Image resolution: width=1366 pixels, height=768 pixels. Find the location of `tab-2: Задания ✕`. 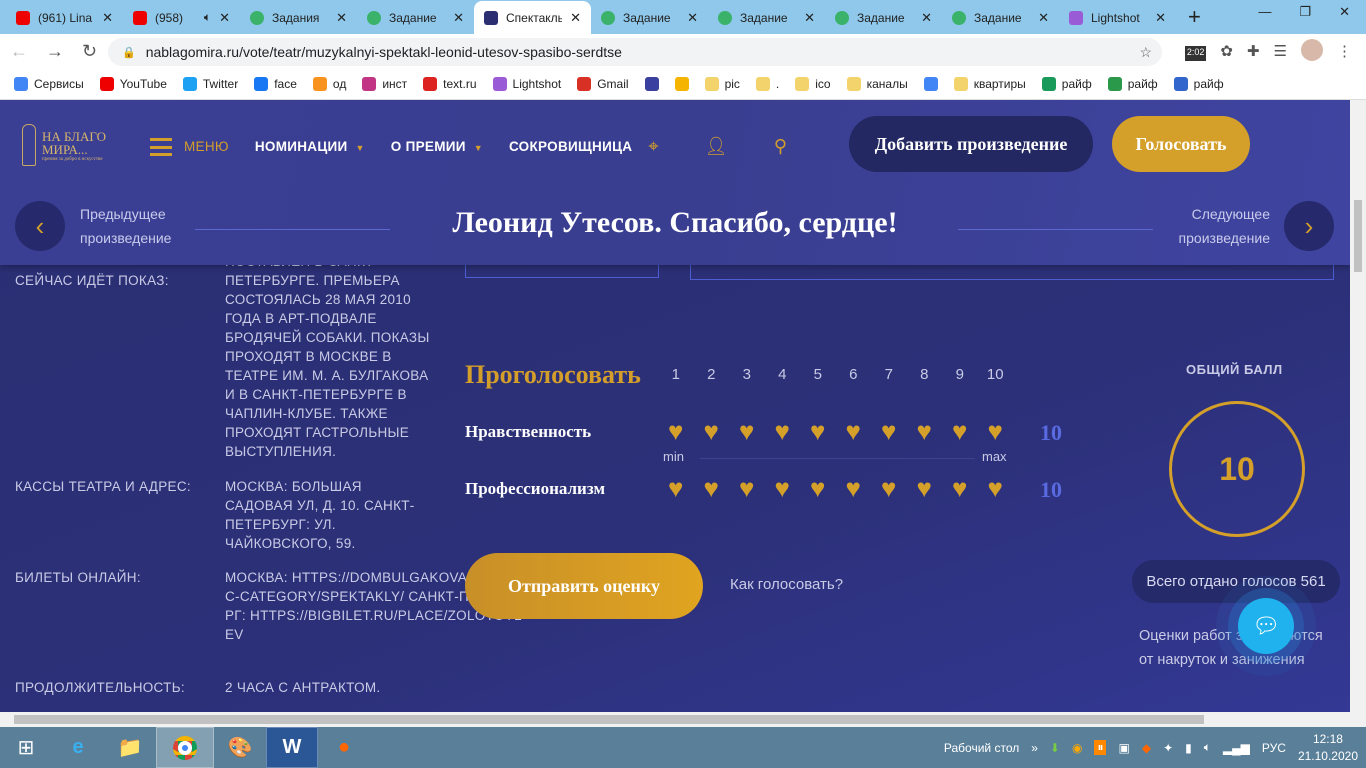

tab-2: Задания ✕ is located at coordinates (298, 17).